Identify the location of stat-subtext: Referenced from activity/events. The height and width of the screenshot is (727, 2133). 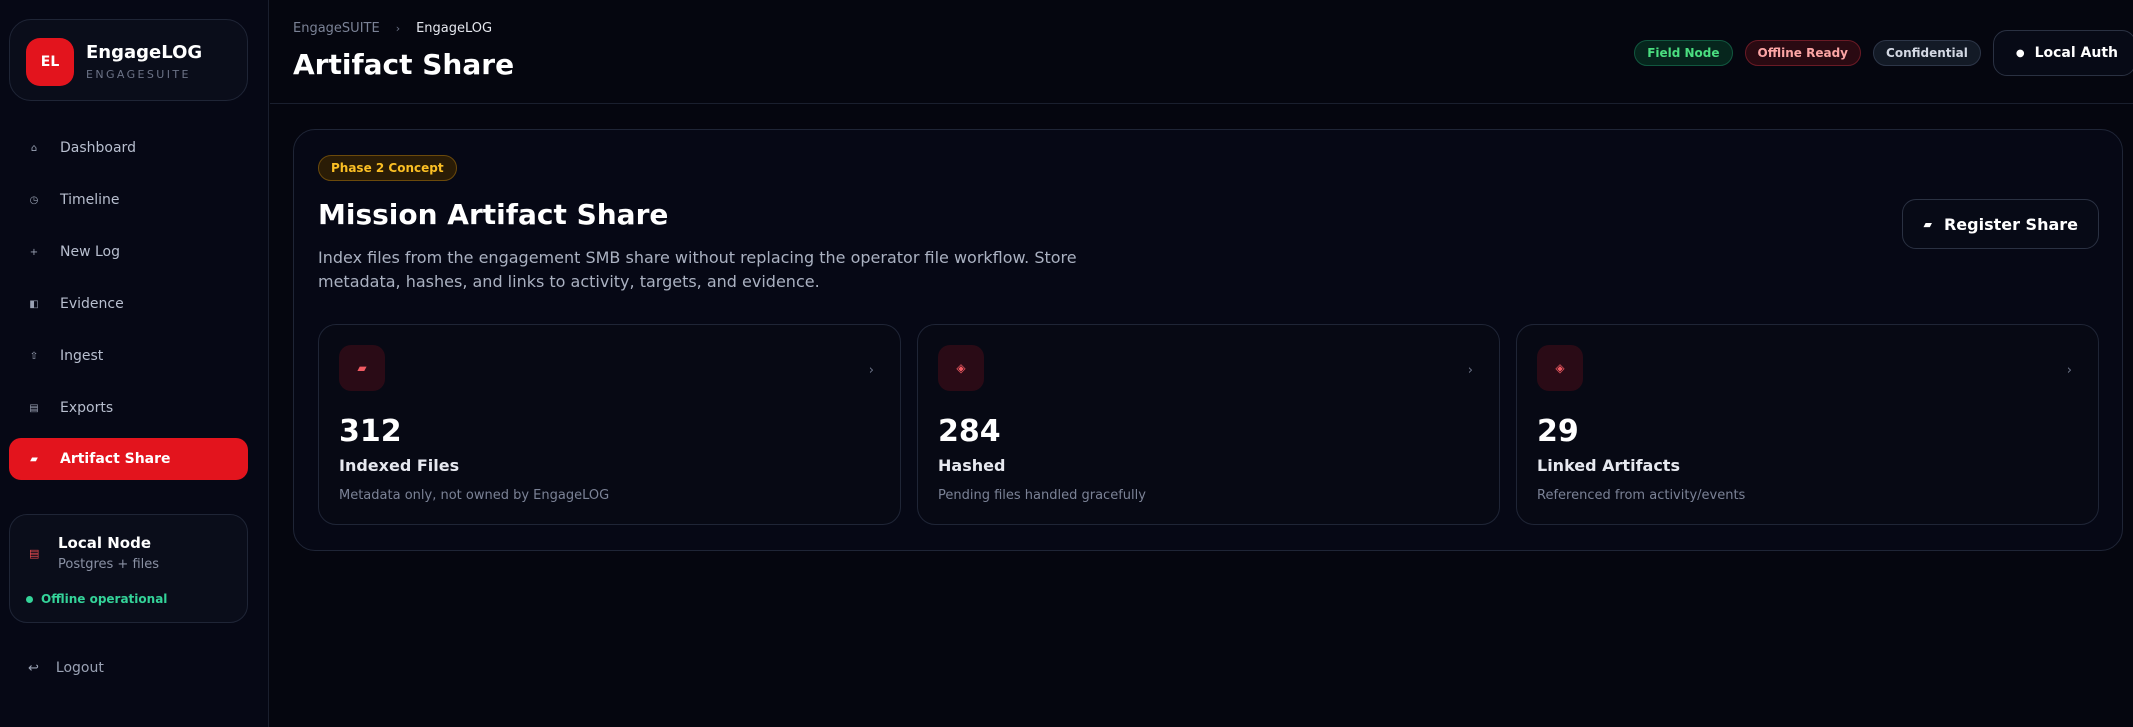
(1641, 495).